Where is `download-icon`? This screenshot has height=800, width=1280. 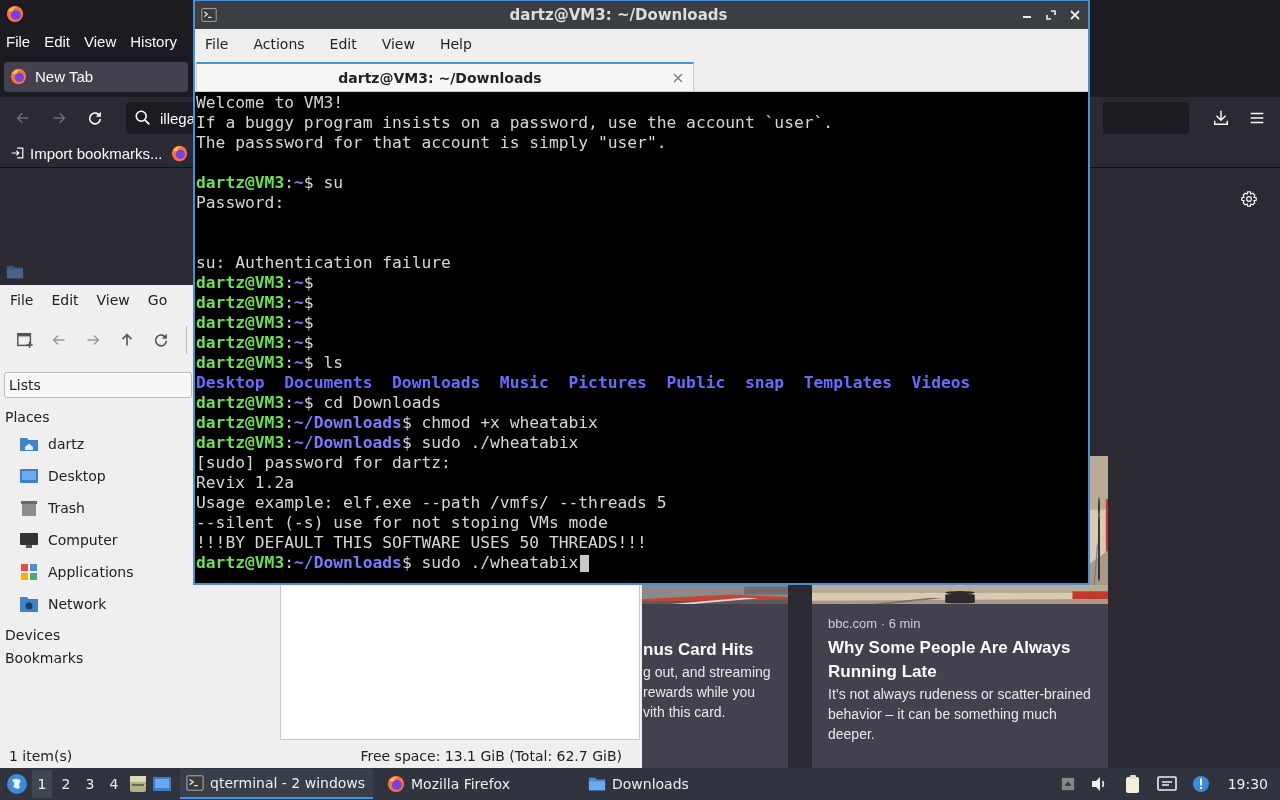 download-icon is located at coordinates (1221, 118).